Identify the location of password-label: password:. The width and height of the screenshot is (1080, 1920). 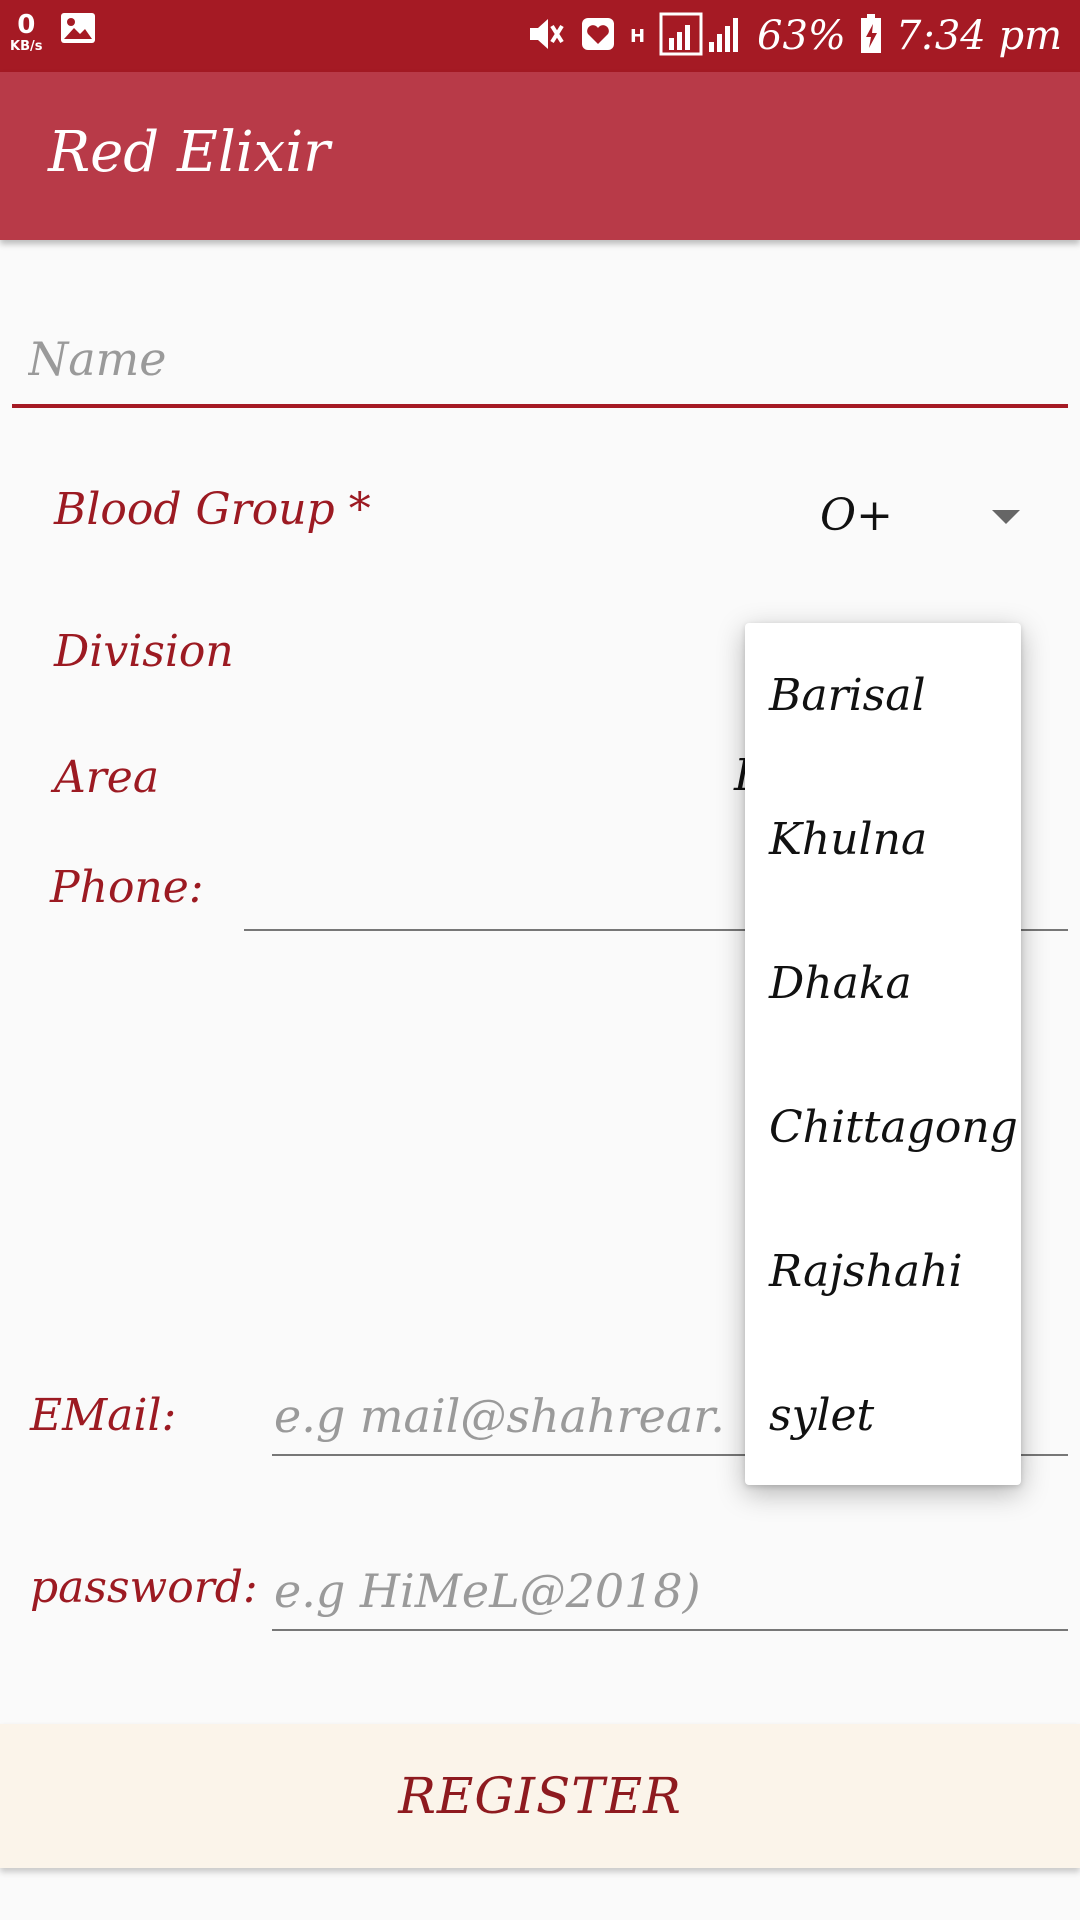
(144, 1587).